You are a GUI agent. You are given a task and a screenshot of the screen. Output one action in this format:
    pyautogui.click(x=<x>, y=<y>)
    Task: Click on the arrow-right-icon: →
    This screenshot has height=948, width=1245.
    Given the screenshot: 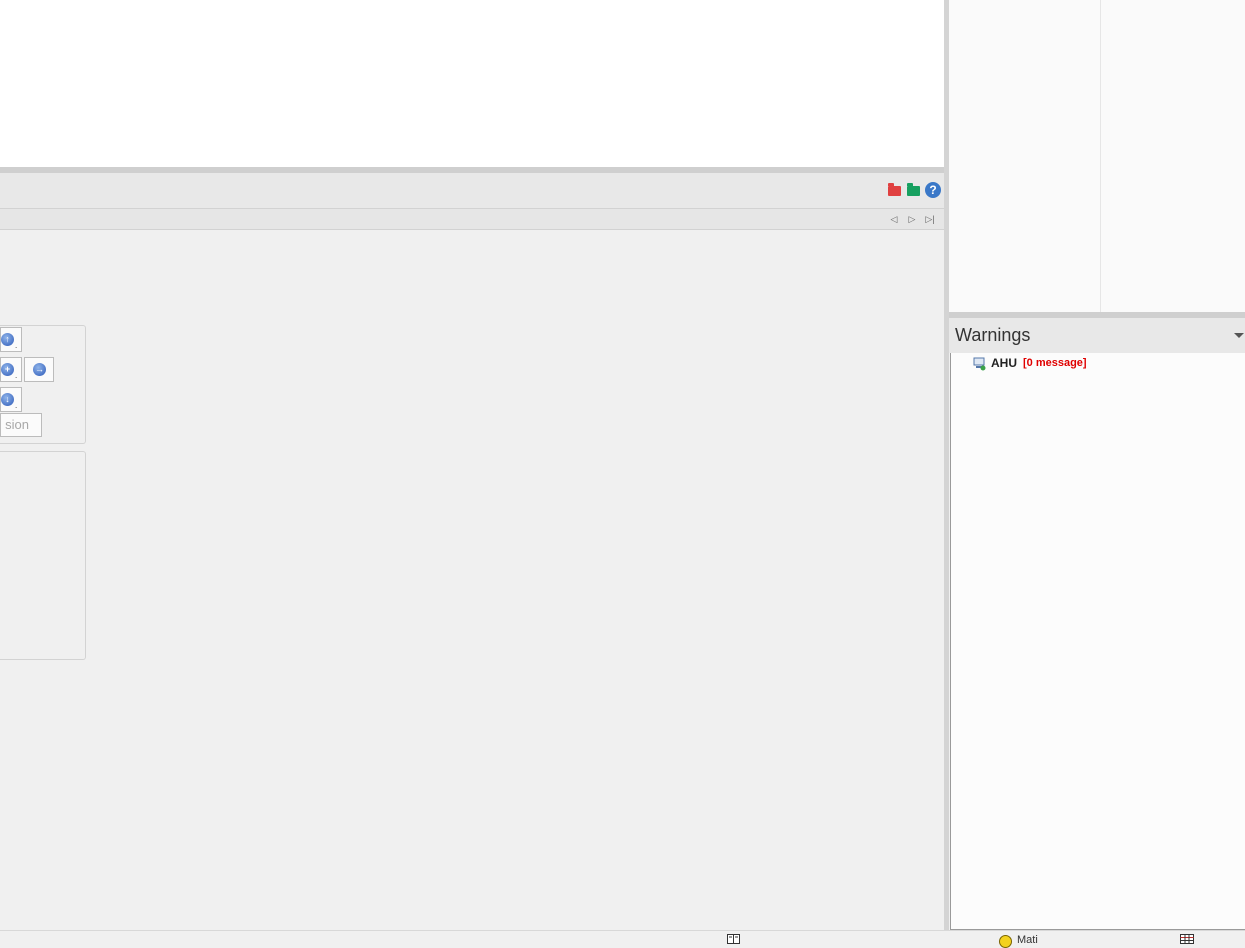 What is the action you would take?
    pyautogui.click(x=39, y=369)
    